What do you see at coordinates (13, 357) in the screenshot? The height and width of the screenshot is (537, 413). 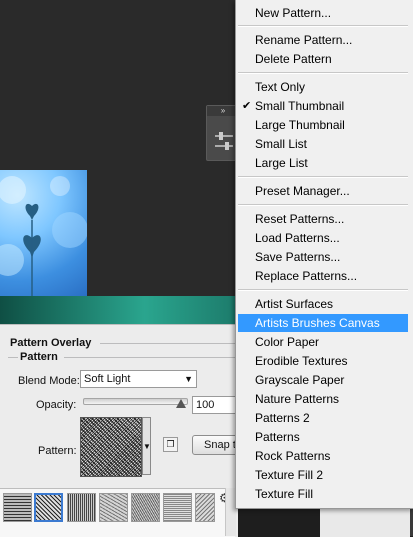 I see `section-divider-left` at bounding box center [13, 357].